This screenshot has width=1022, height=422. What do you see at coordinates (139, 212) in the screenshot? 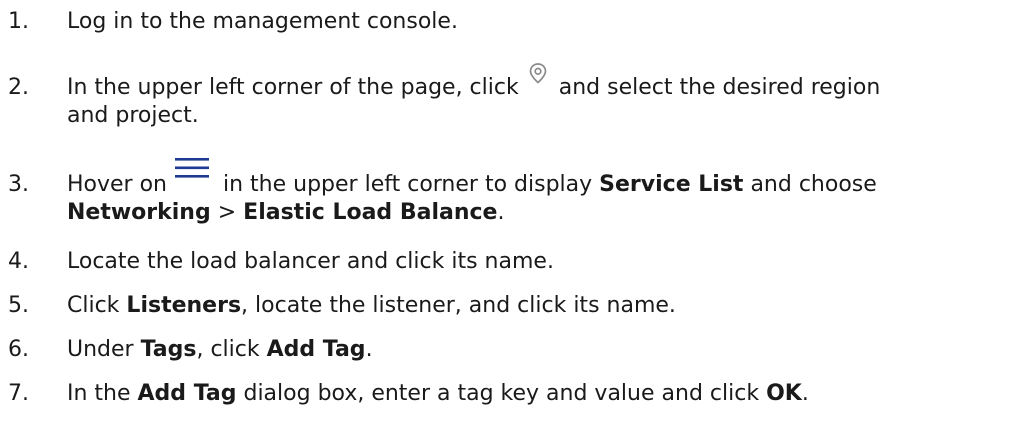
I see `step-3-bold: Networking` at bounding box center [139, 212].